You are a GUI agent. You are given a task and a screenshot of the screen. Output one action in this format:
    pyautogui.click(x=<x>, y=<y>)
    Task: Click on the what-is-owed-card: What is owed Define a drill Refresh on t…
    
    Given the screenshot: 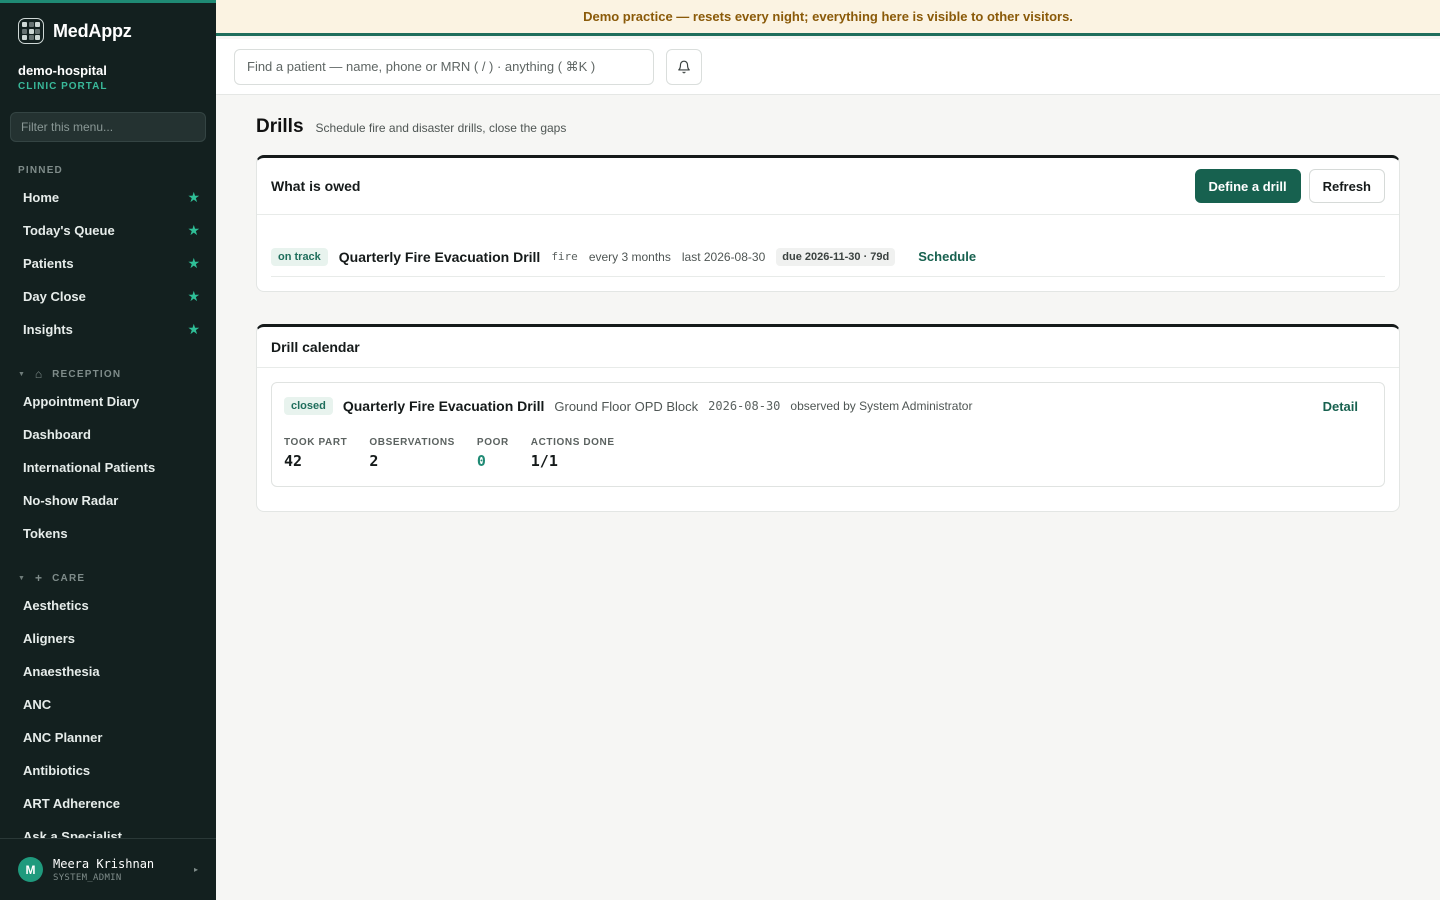 What is the action you would take?
    pyautogui.click(x=828, y=223)
    